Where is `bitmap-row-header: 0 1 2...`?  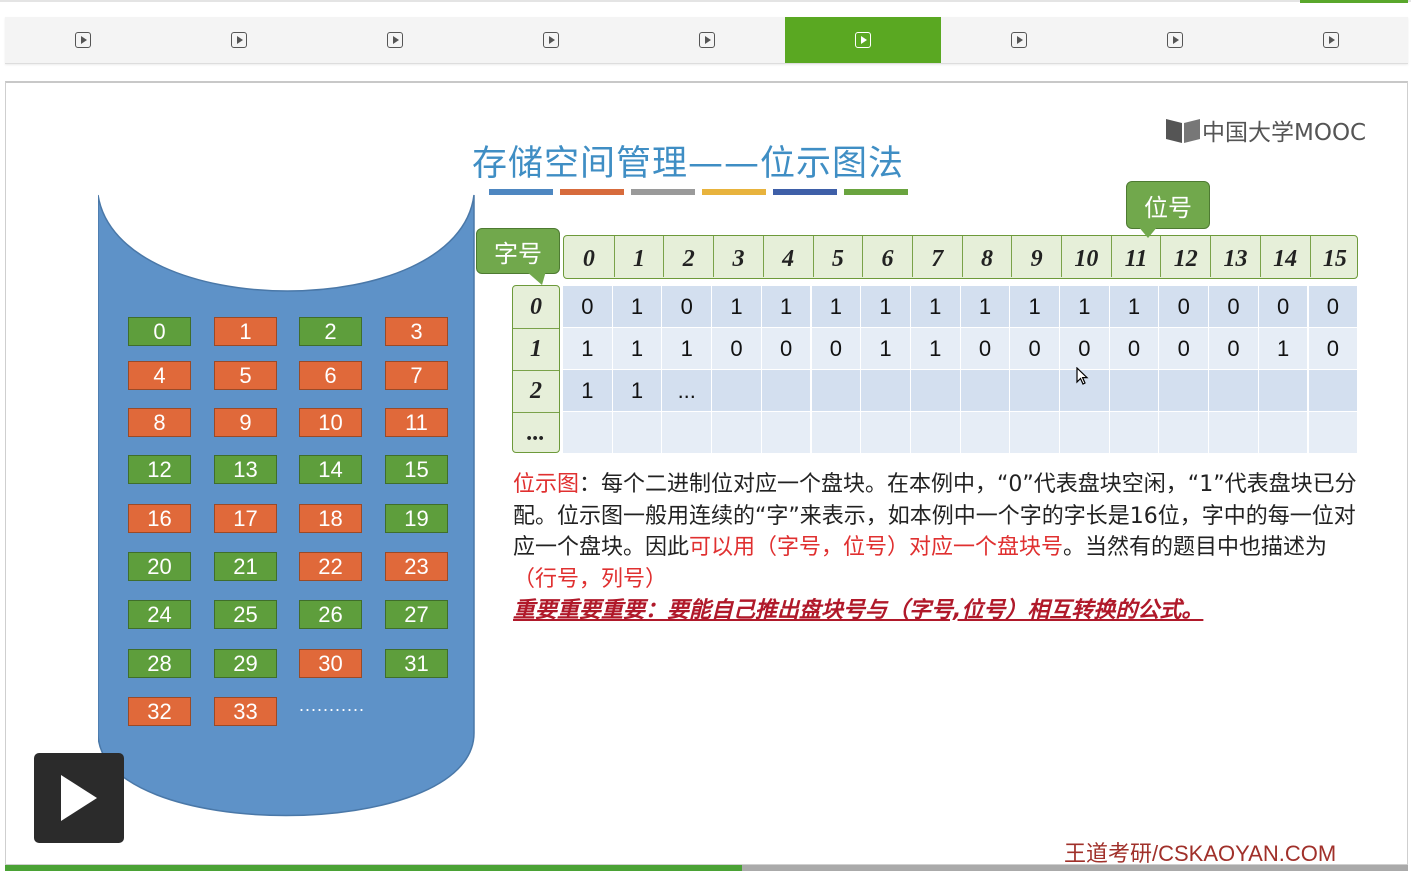 bitmap-row-header: 0 1 2... is located at coordinates (536, 369).